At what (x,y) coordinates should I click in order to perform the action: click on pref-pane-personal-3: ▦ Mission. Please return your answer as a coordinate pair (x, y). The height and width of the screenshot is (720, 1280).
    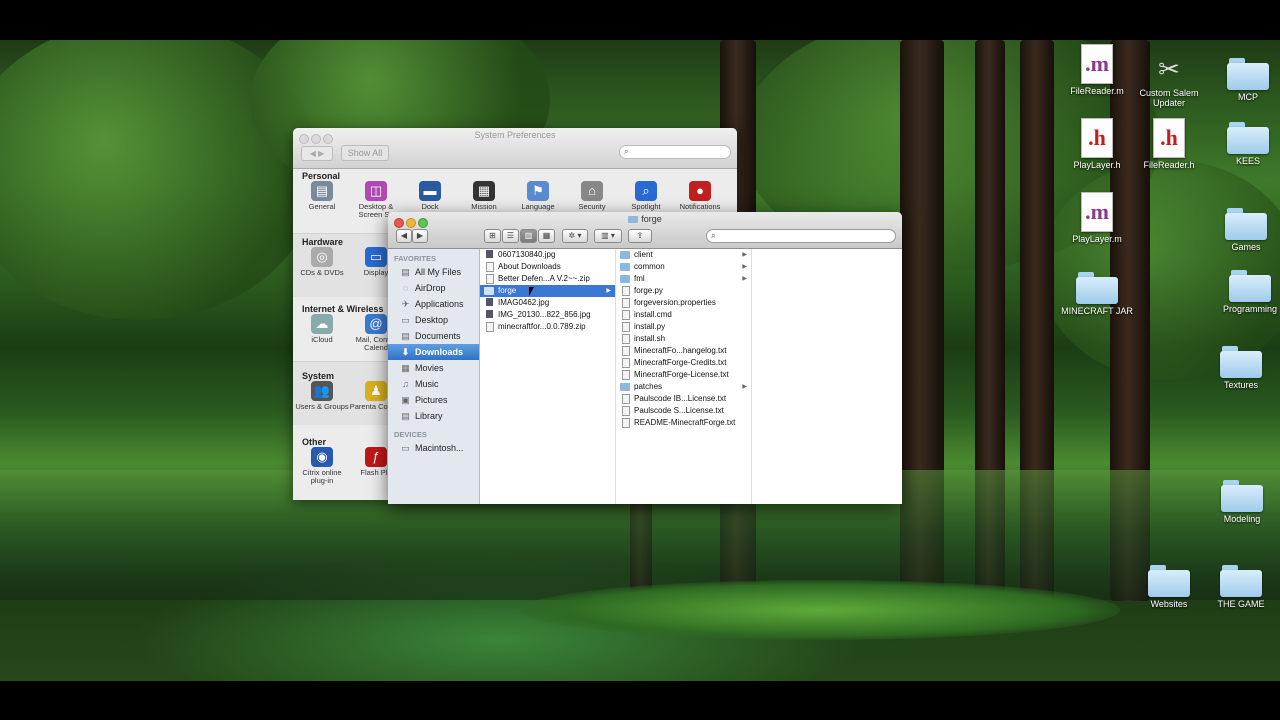
    Looking at the image, I should click on (484, 196).